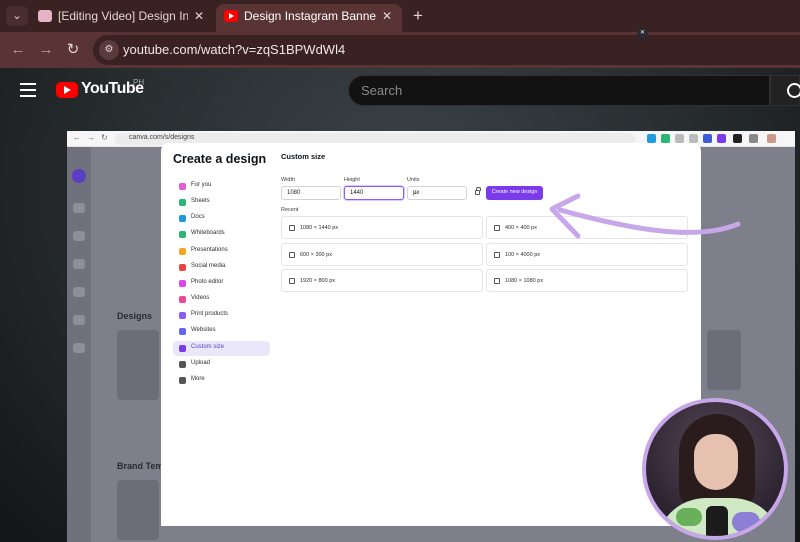 The image size is (800, 542). I want to click on canva-side-rail, so click(79, 344).